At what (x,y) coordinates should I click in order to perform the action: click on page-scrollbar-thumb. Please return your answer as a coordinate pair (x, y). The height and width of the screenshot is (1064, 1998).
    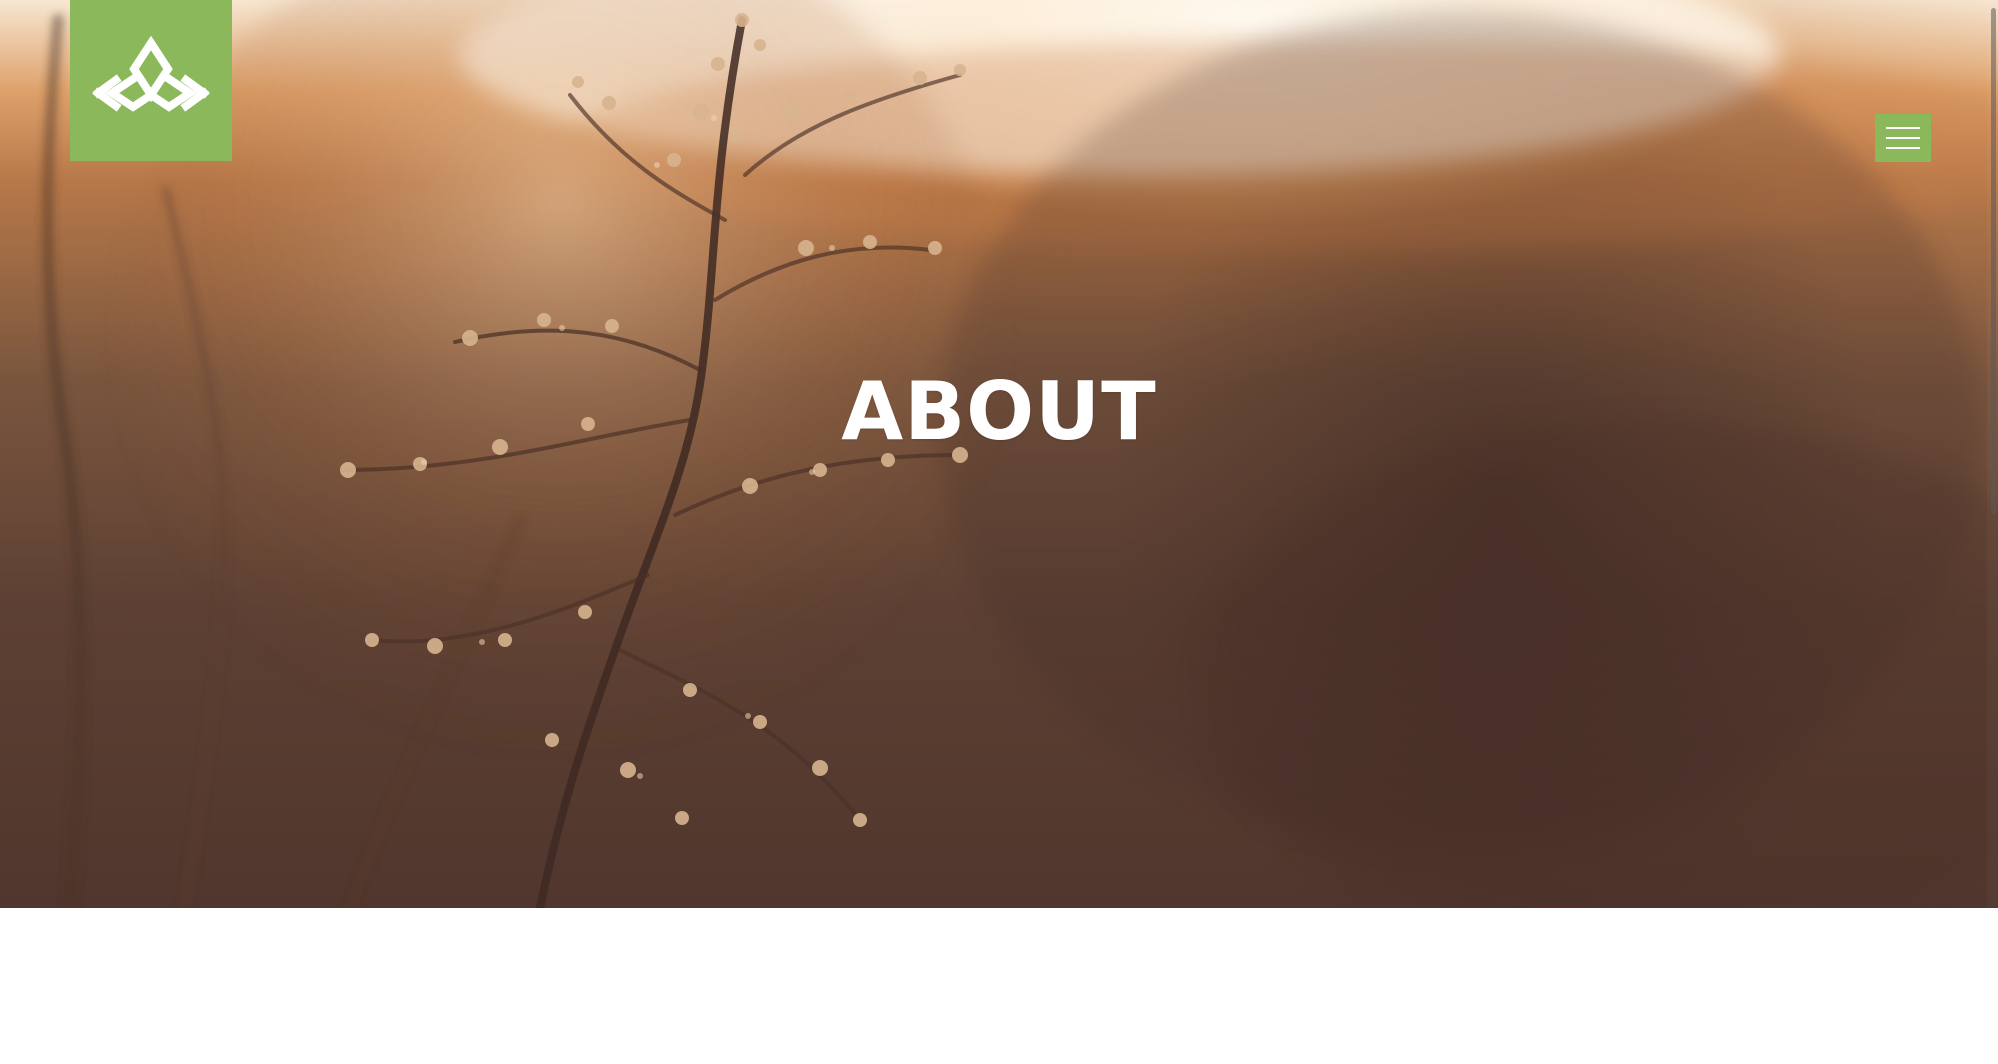
    Looking at the image, I should click on (1993, 261).